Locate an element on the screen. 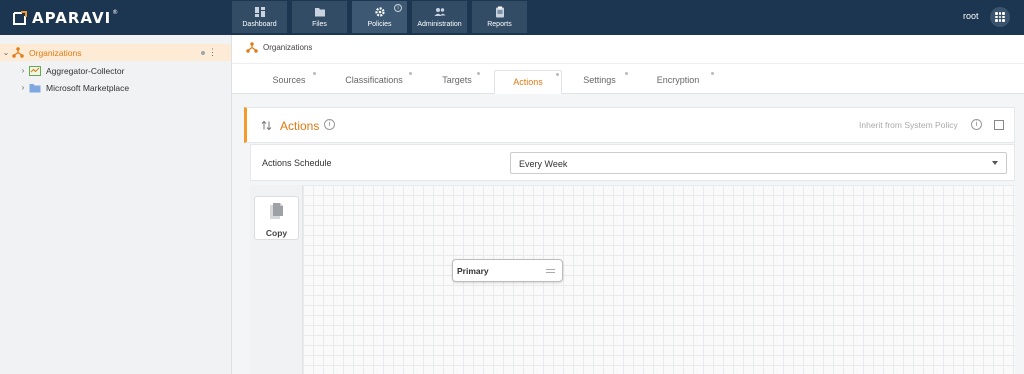 The width and height of the screenshot is (1024, 374). tree-item-microsoft-marketplace: › Microsoft Marketplace is located at coordinates (115, 87).